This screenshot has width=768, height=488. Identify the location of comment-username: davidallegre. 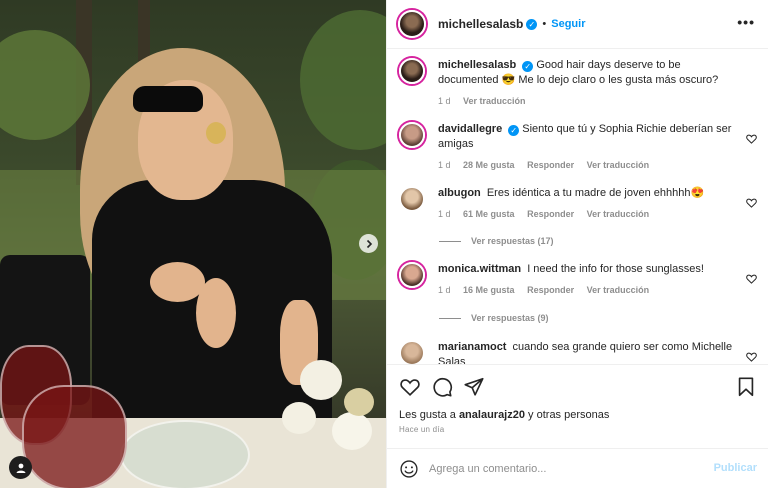
(470, 129).